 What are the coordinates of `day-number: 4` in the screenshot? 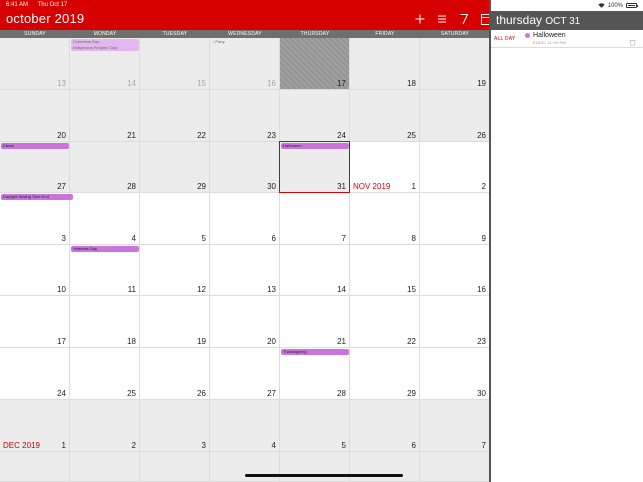 It's located at (273, 445).